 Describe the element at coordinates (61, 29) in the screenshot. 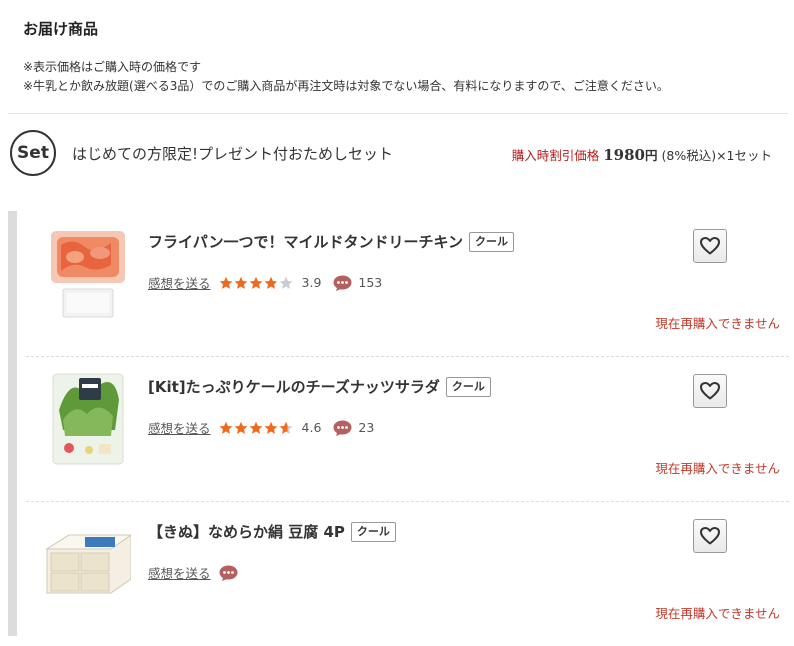

I see `section-title: お届け商品` at that location.